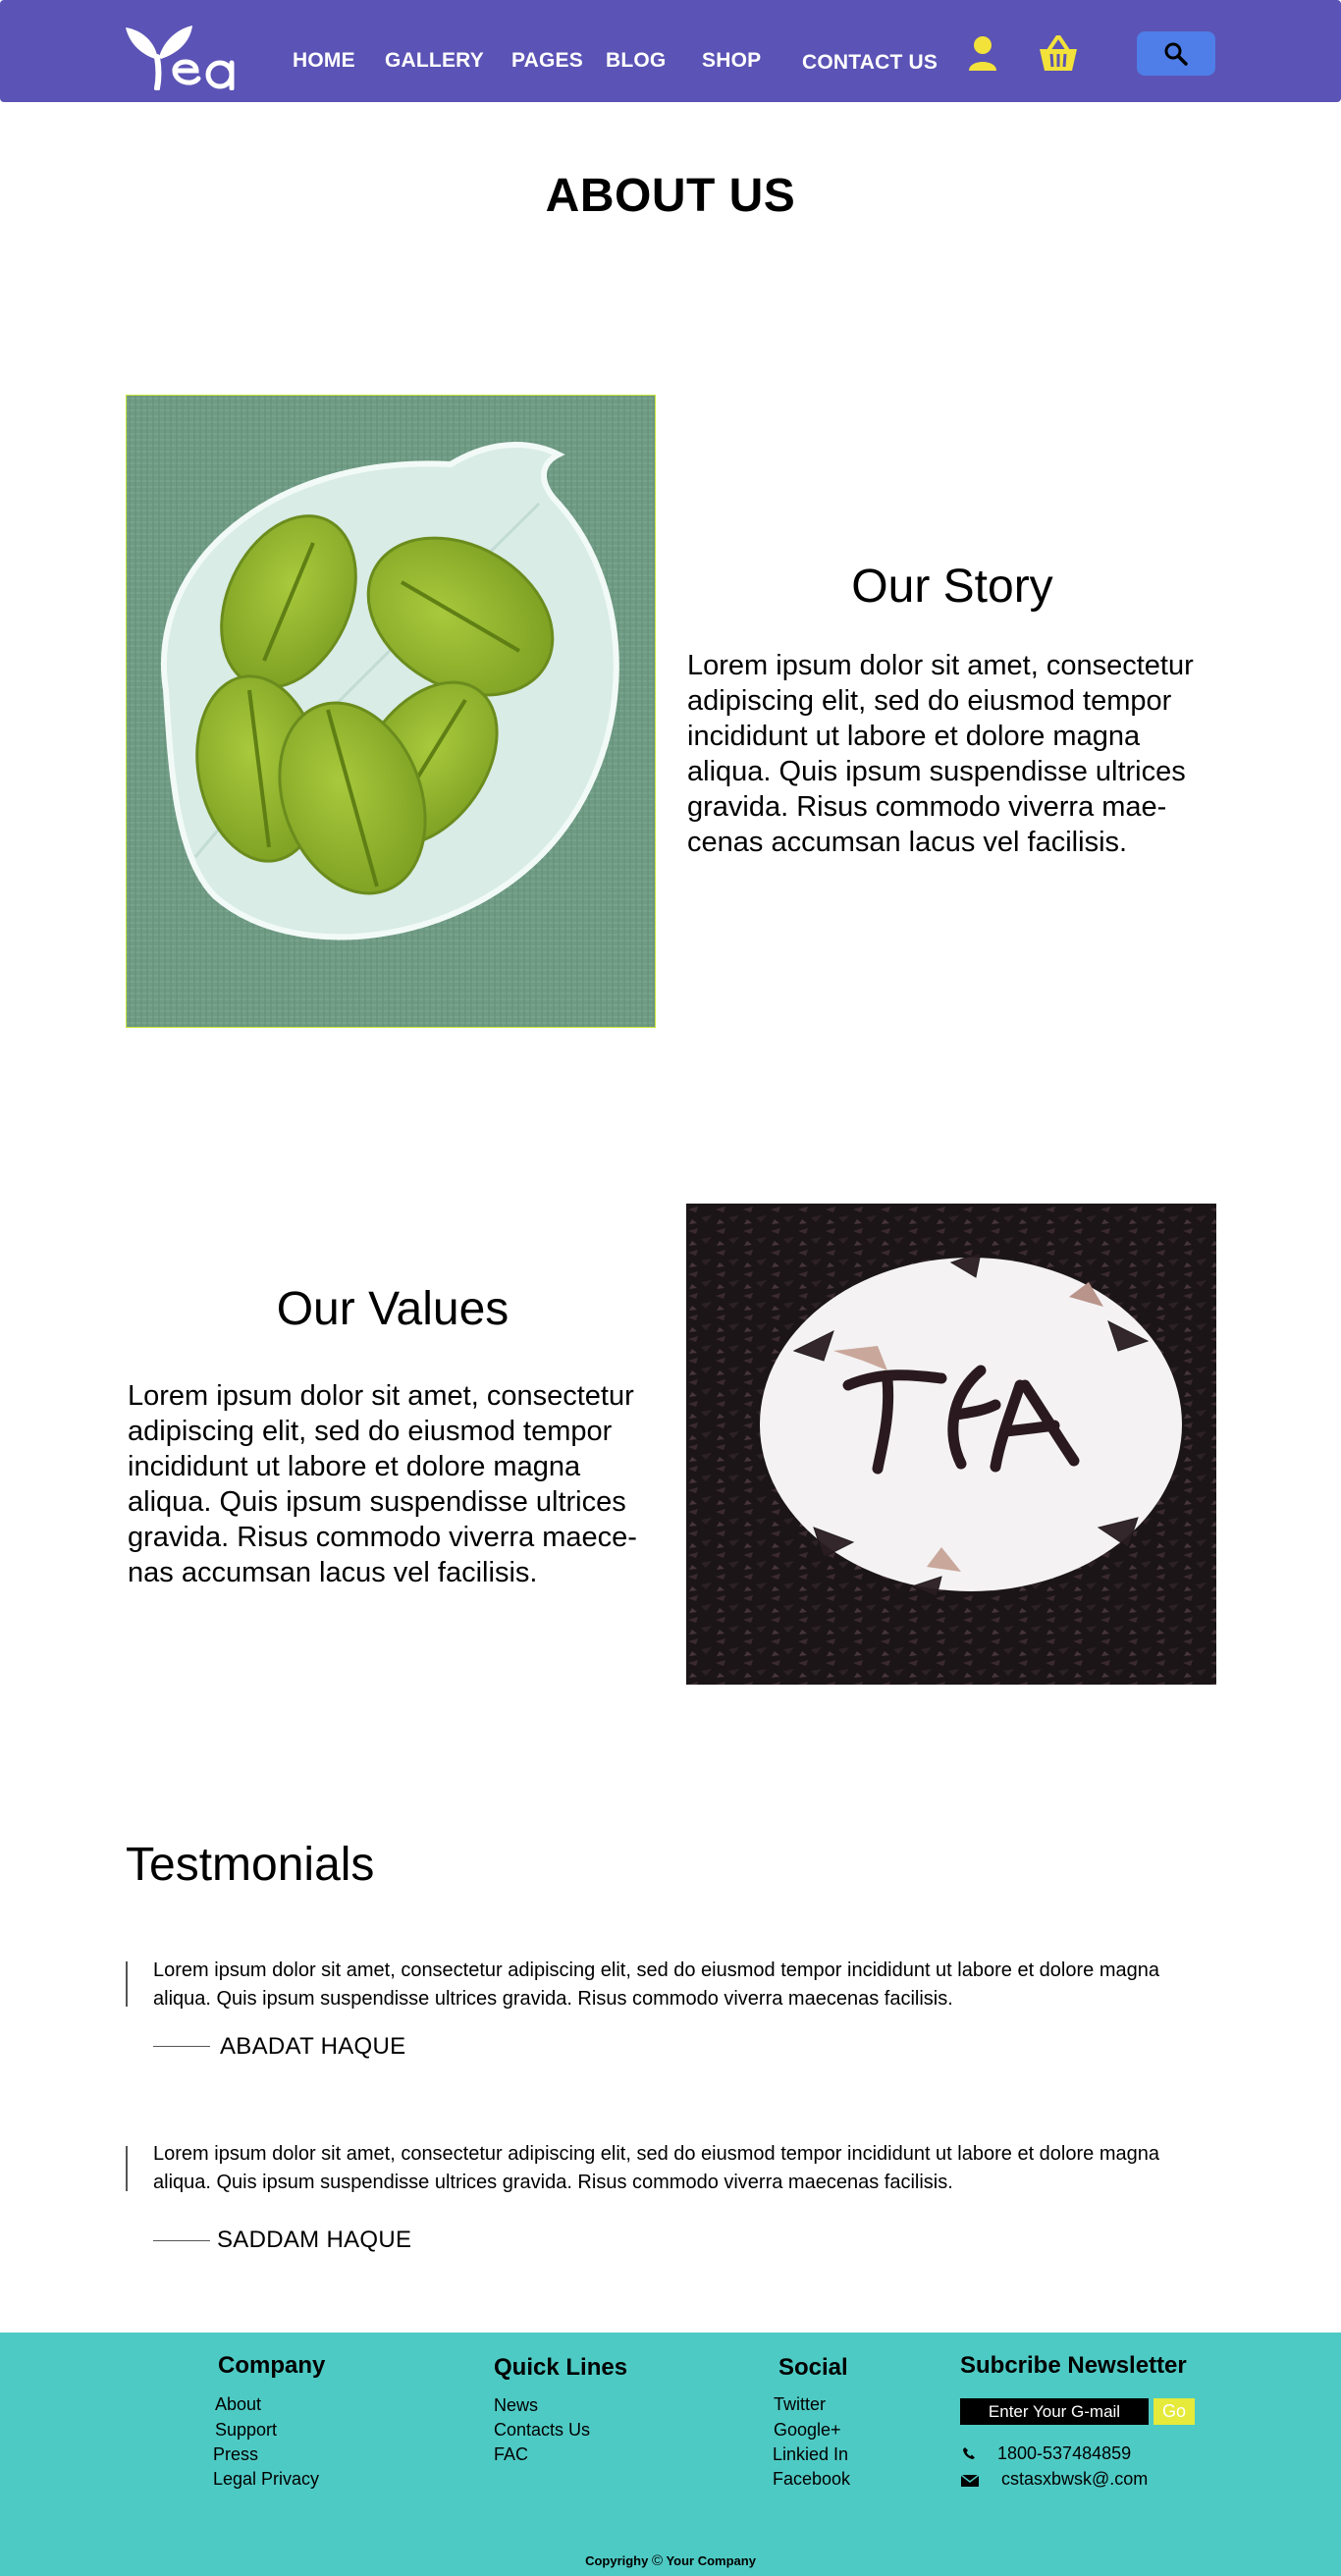 This screenshot has width=1341, height=2576. I want to click on search-icon, so click(1176, 54).